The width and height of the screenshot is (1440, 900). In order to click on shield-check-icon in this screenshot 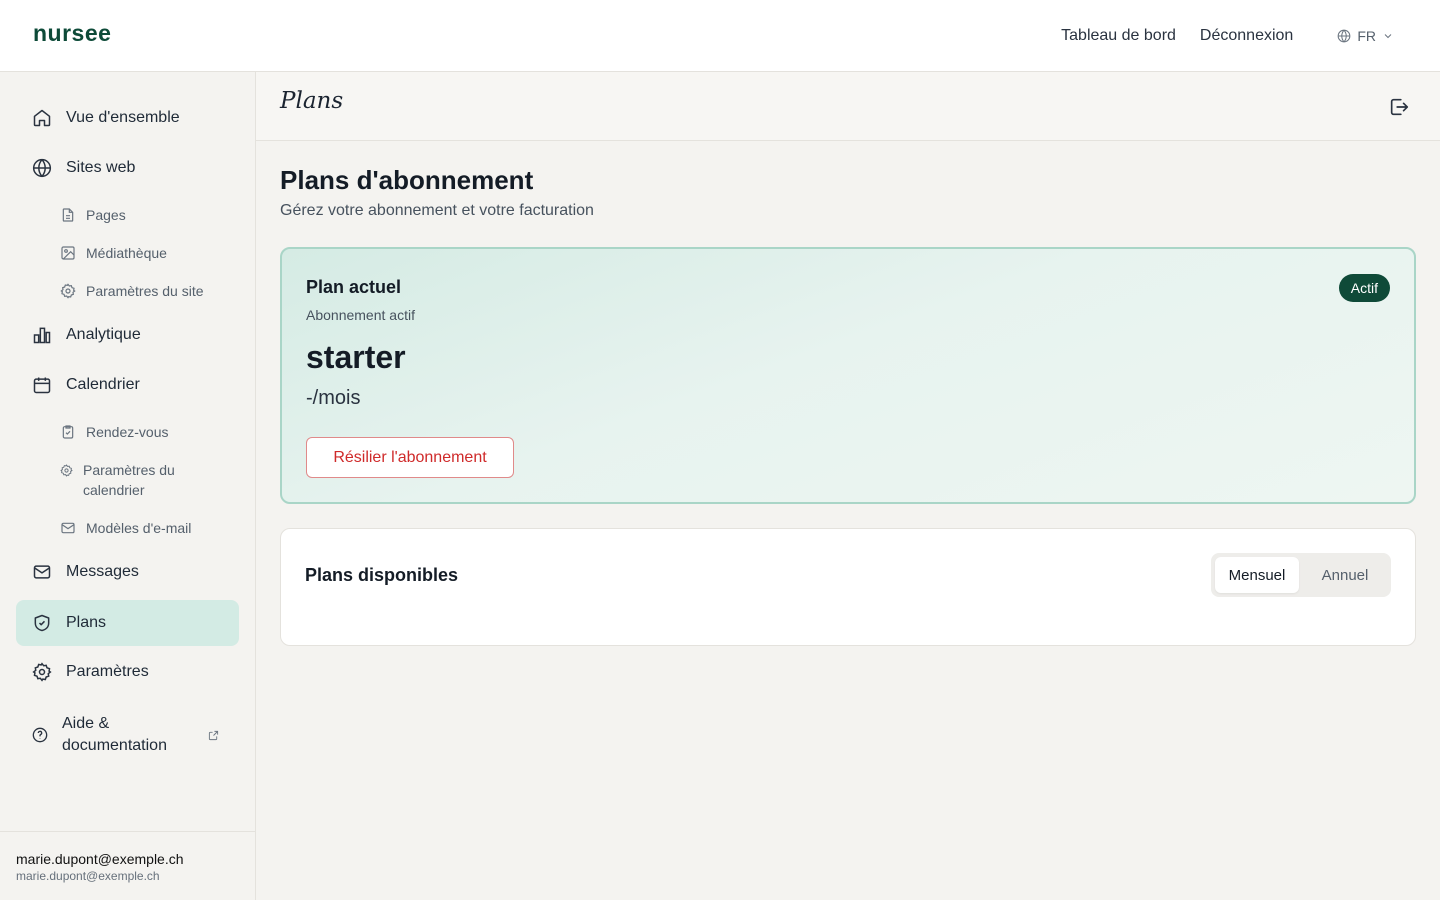, I will do `click(42, 623)`.